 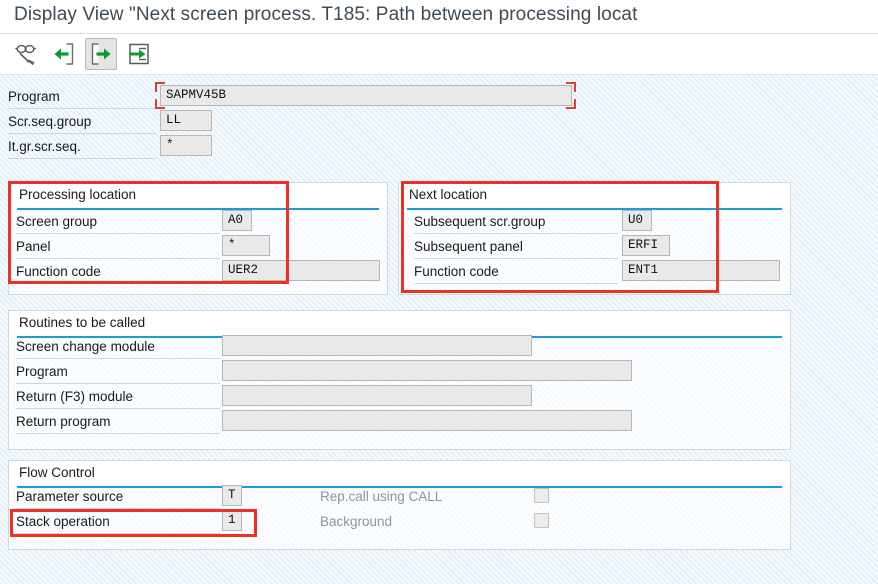 I want to click on other-entry-icon, so click(x=139, y=54).